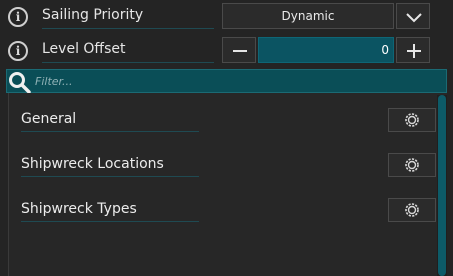 The image size is (453, 276). Describe the element at coordinates (308, 16) in the screenshot. I see `sailing-priority-dropdown: Dynamic` at that location.